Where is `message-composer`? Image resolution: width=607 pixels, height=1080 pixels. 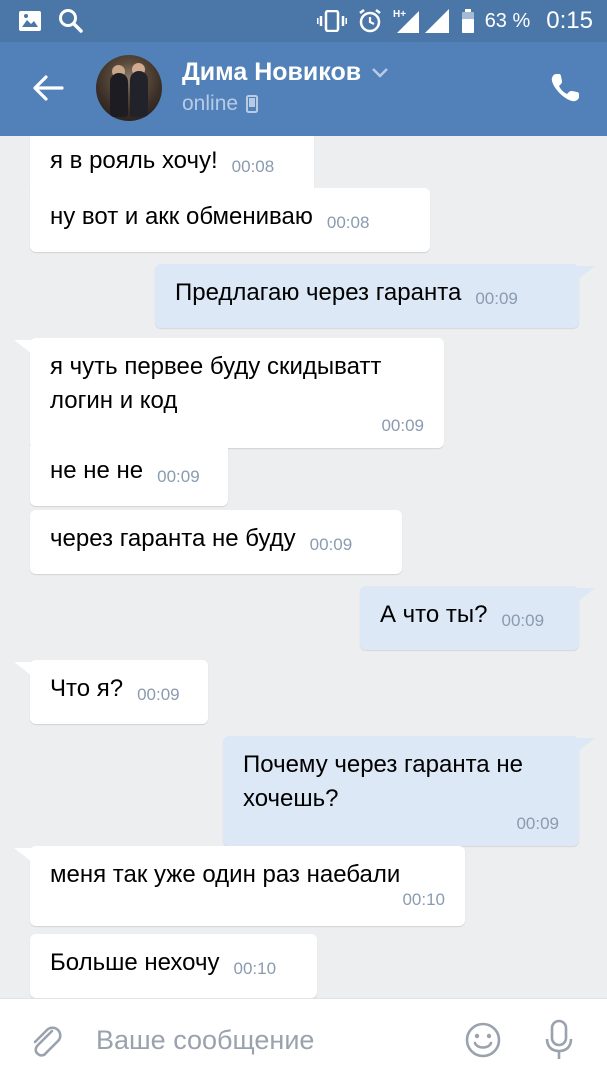 message-composer is located at coordinates (303, 1039).